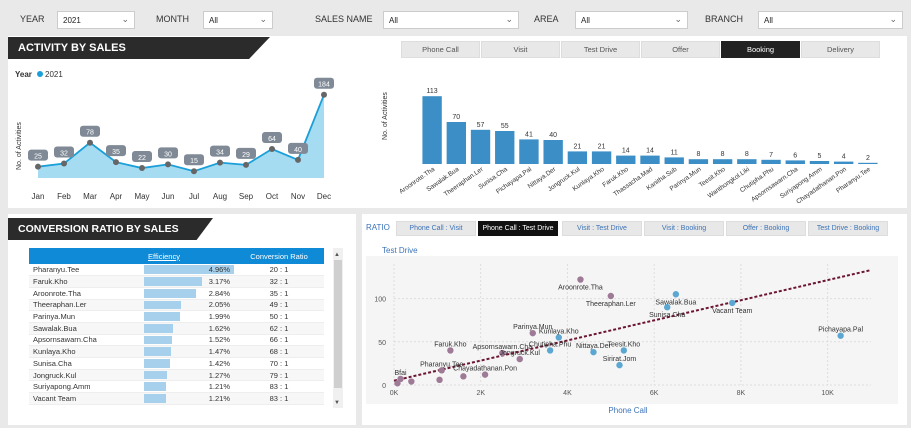 The width and height of the screenshot is (911, 428). I want to click on x-tick-label: Apr, so click(116, 196).